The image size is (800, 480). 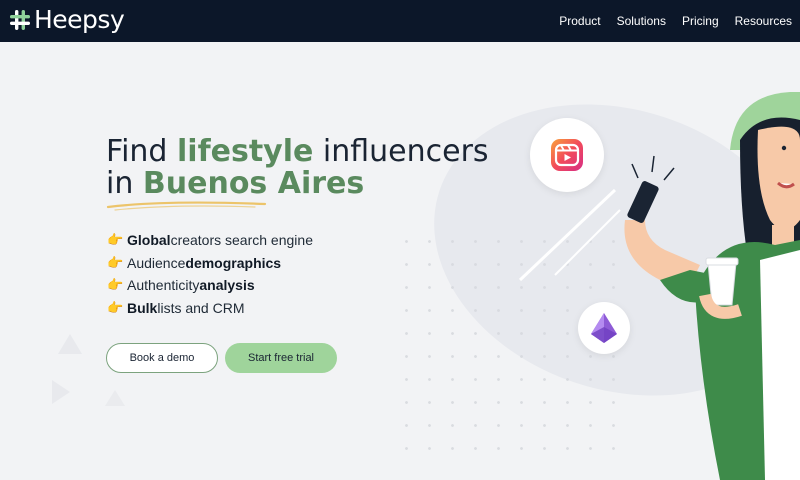 I want to click on reels-badge, so click(x=567, y=155).